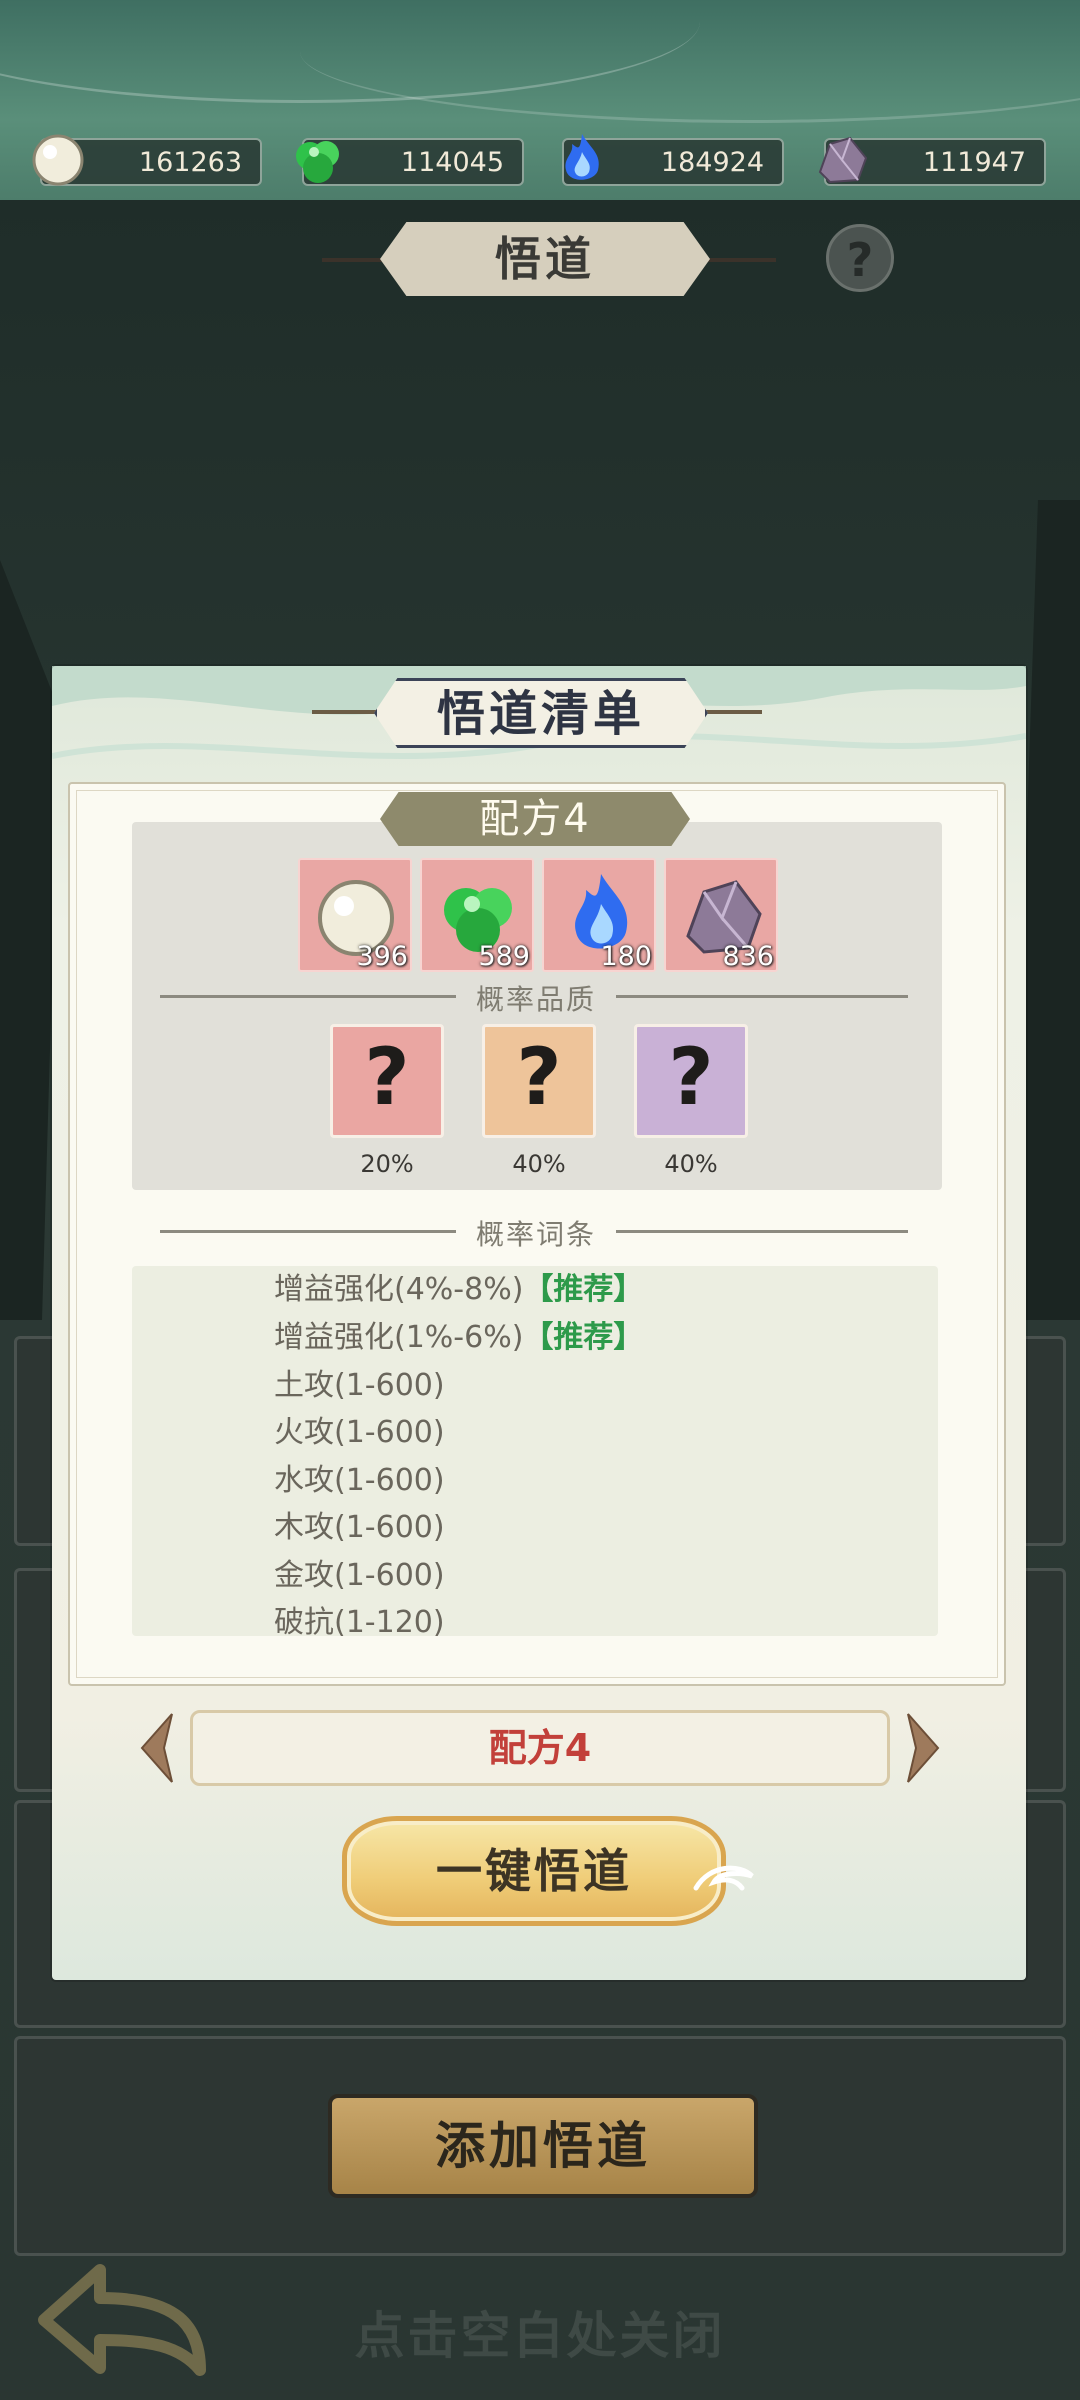  Describe the element at coordinates (156, 1748) in the screenshot. I see `prev-recipe-arrow-icon` at that location.